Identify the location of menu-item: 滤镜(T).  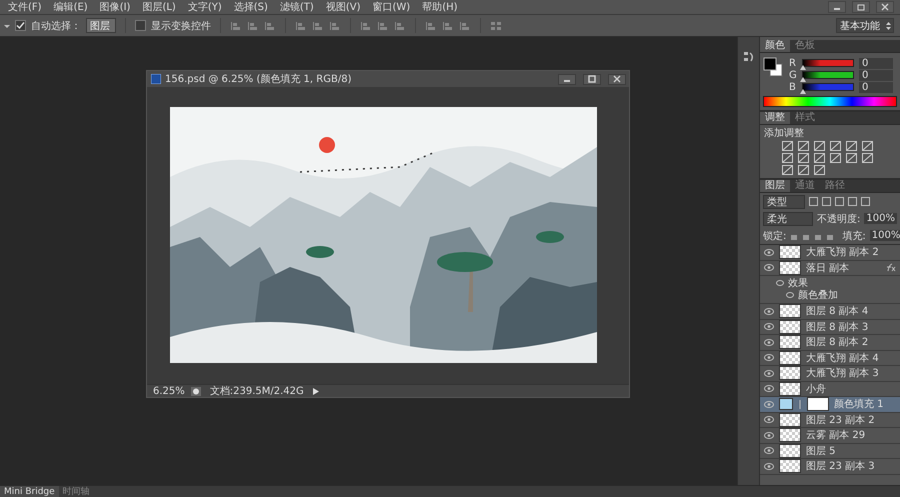
(297, 7).